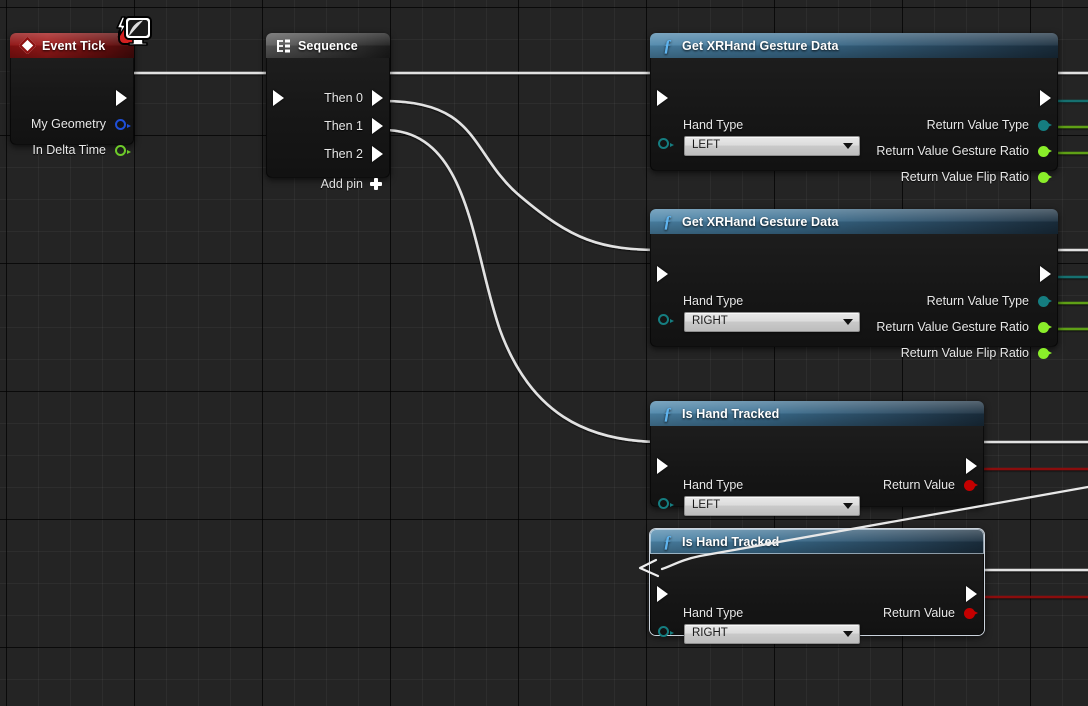 This screenshot has height=706, width=1088. What do you see at coordinates (68, 124) in the screenshot?
I see `pin-label-my-geometry: My Geometry` at bounding box center [68, 124].